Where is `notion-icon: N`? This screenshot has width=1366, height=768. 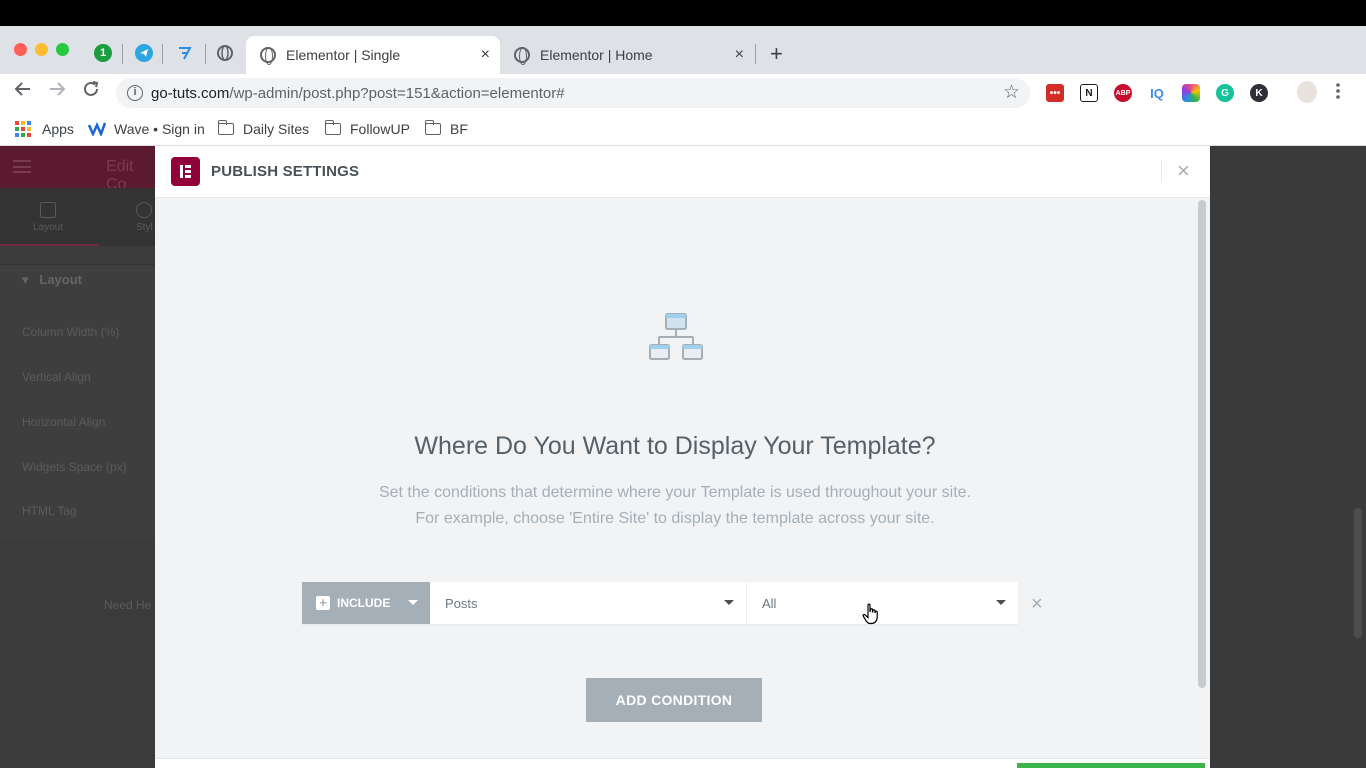 notion-icon: N is located at coordinates (1089, 93).